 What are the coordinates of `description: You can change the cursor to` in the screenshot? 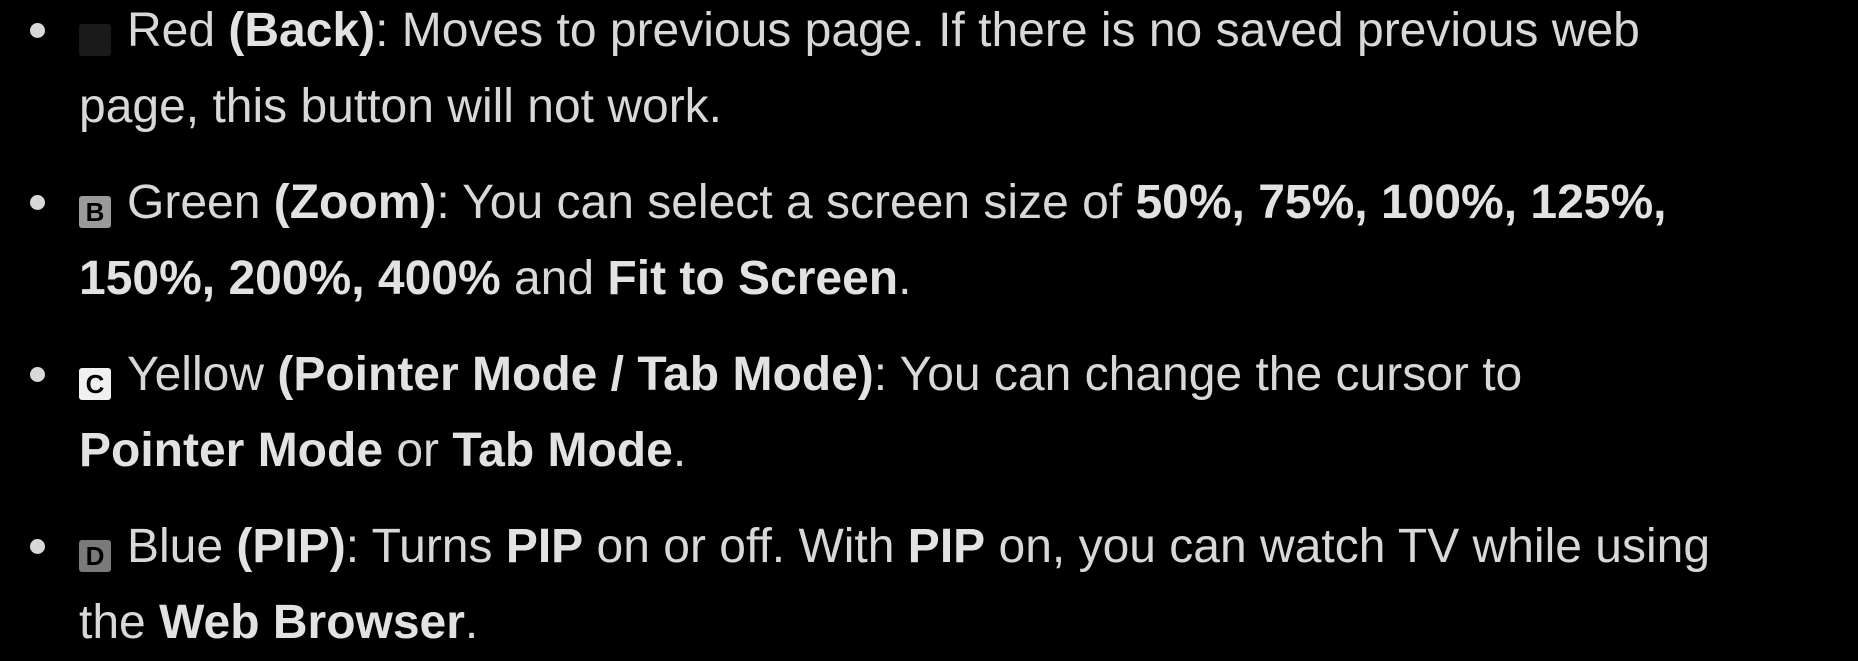 It's located at (1211, 374).